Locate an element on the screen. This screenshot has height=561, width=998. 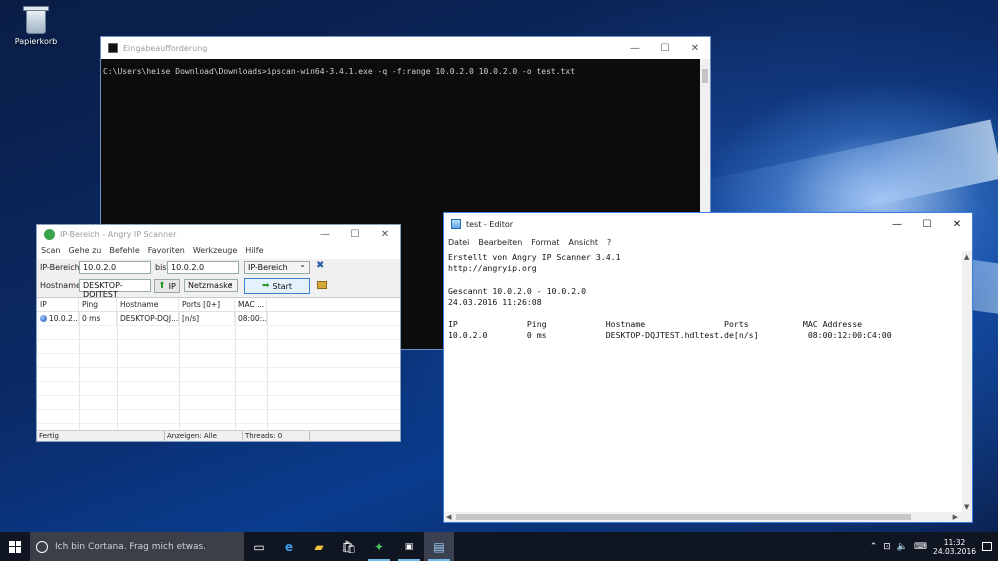
cmd-titlebar: Eingabeaufforderung — ☐ ✕ is located at coordinates (405, 48).